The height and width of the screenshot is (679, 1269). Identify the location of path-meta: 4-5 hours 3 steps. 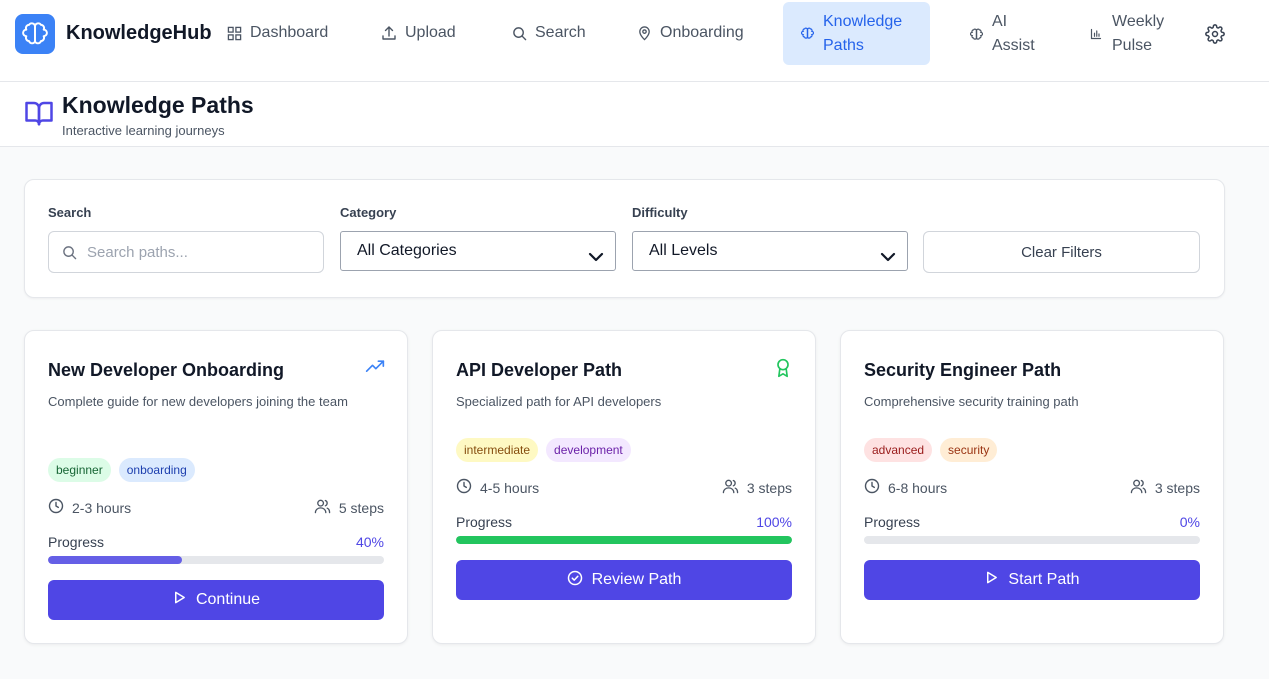
(624, 488).